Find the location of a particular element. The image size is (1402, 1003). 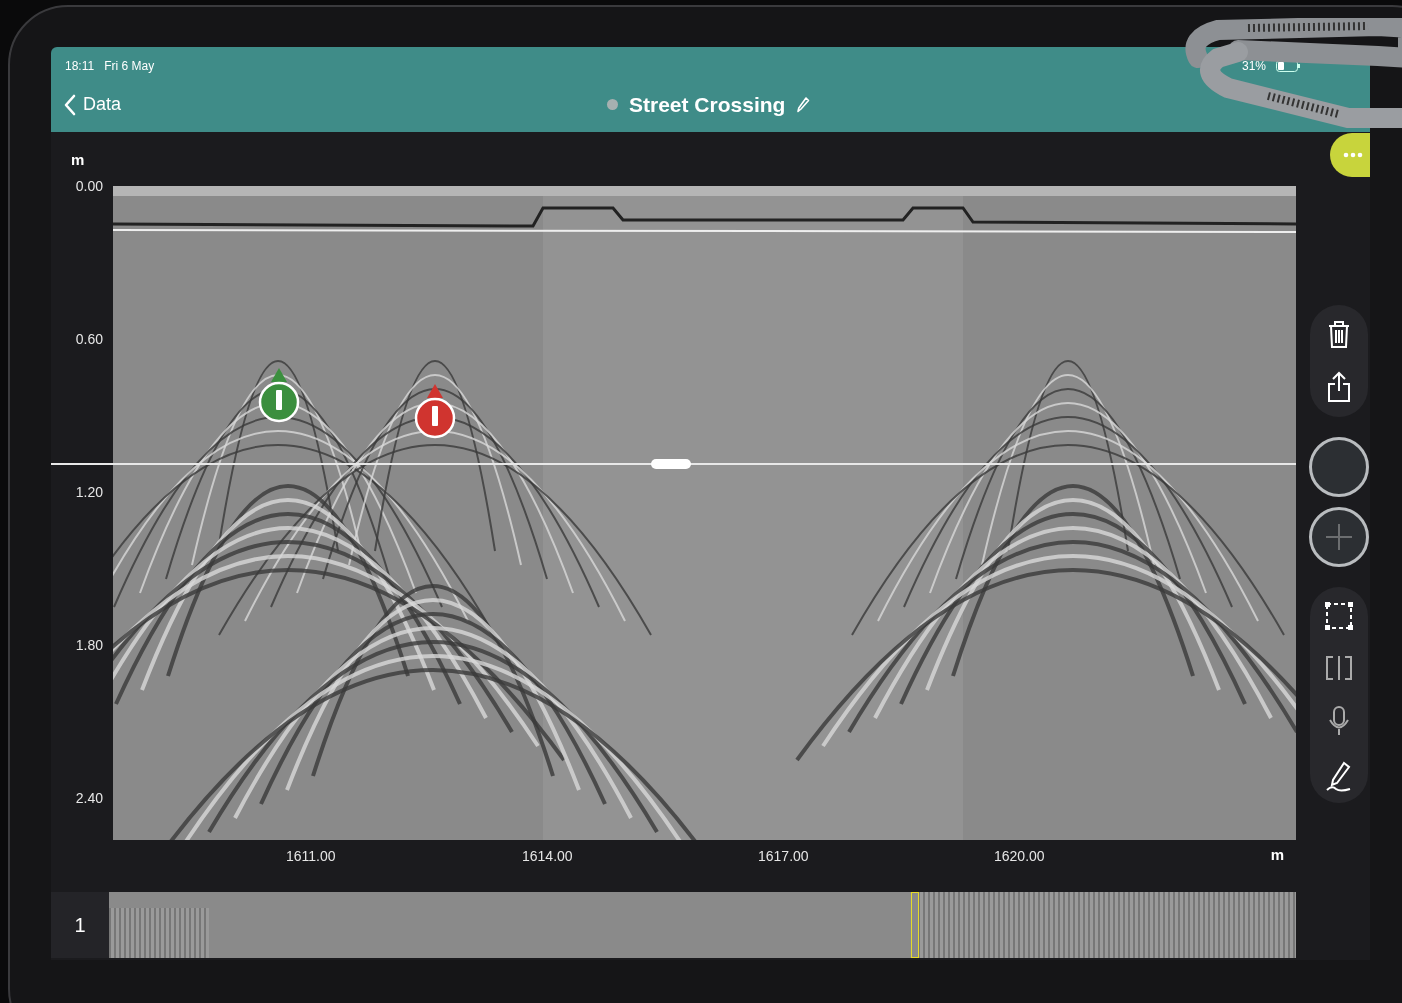

page-title: Street Crossing is located at coordinates (707, 104).